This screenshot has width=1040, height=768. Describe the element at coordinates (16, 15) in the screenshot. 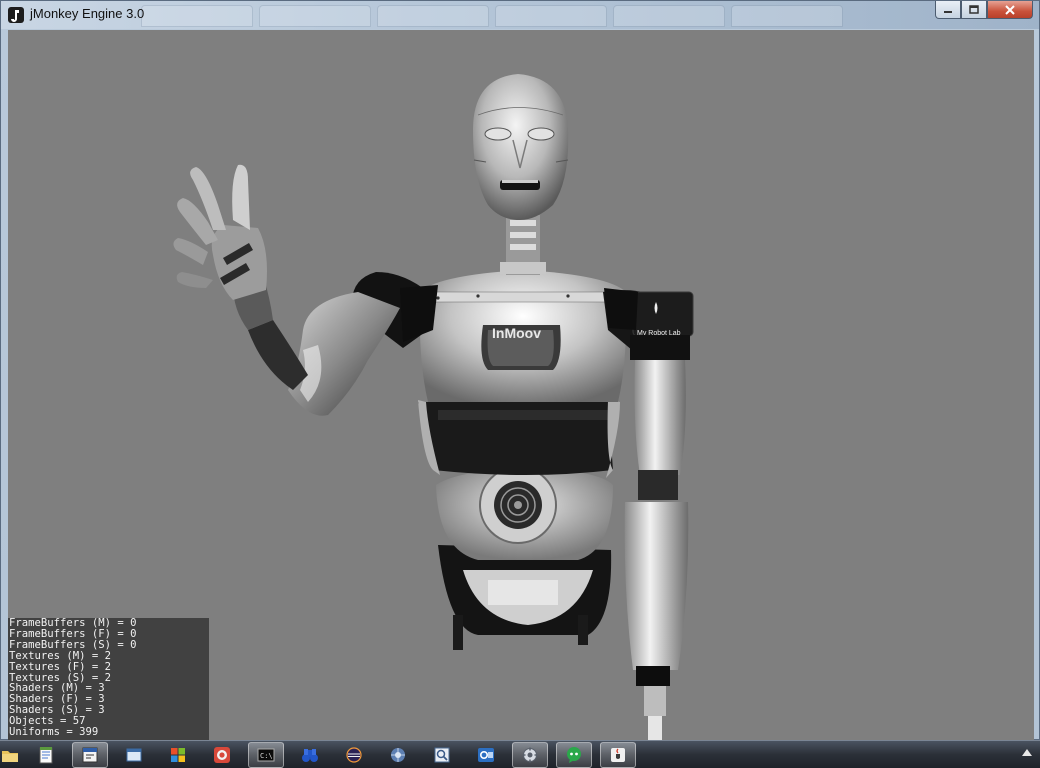

I see `jmonkey-app-icon` at that location.